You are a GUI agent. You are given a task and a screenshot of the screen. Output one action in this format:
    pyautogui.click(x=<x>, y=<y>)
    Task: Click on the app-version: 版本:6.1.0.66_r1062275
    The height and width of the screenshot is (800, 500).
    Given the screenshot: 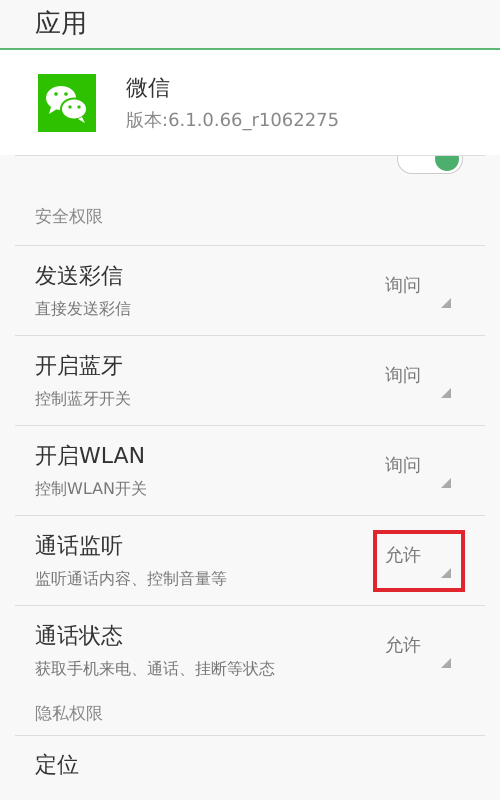 What is the action you would take?
    pyautogui.click(x=233, y=120)
    